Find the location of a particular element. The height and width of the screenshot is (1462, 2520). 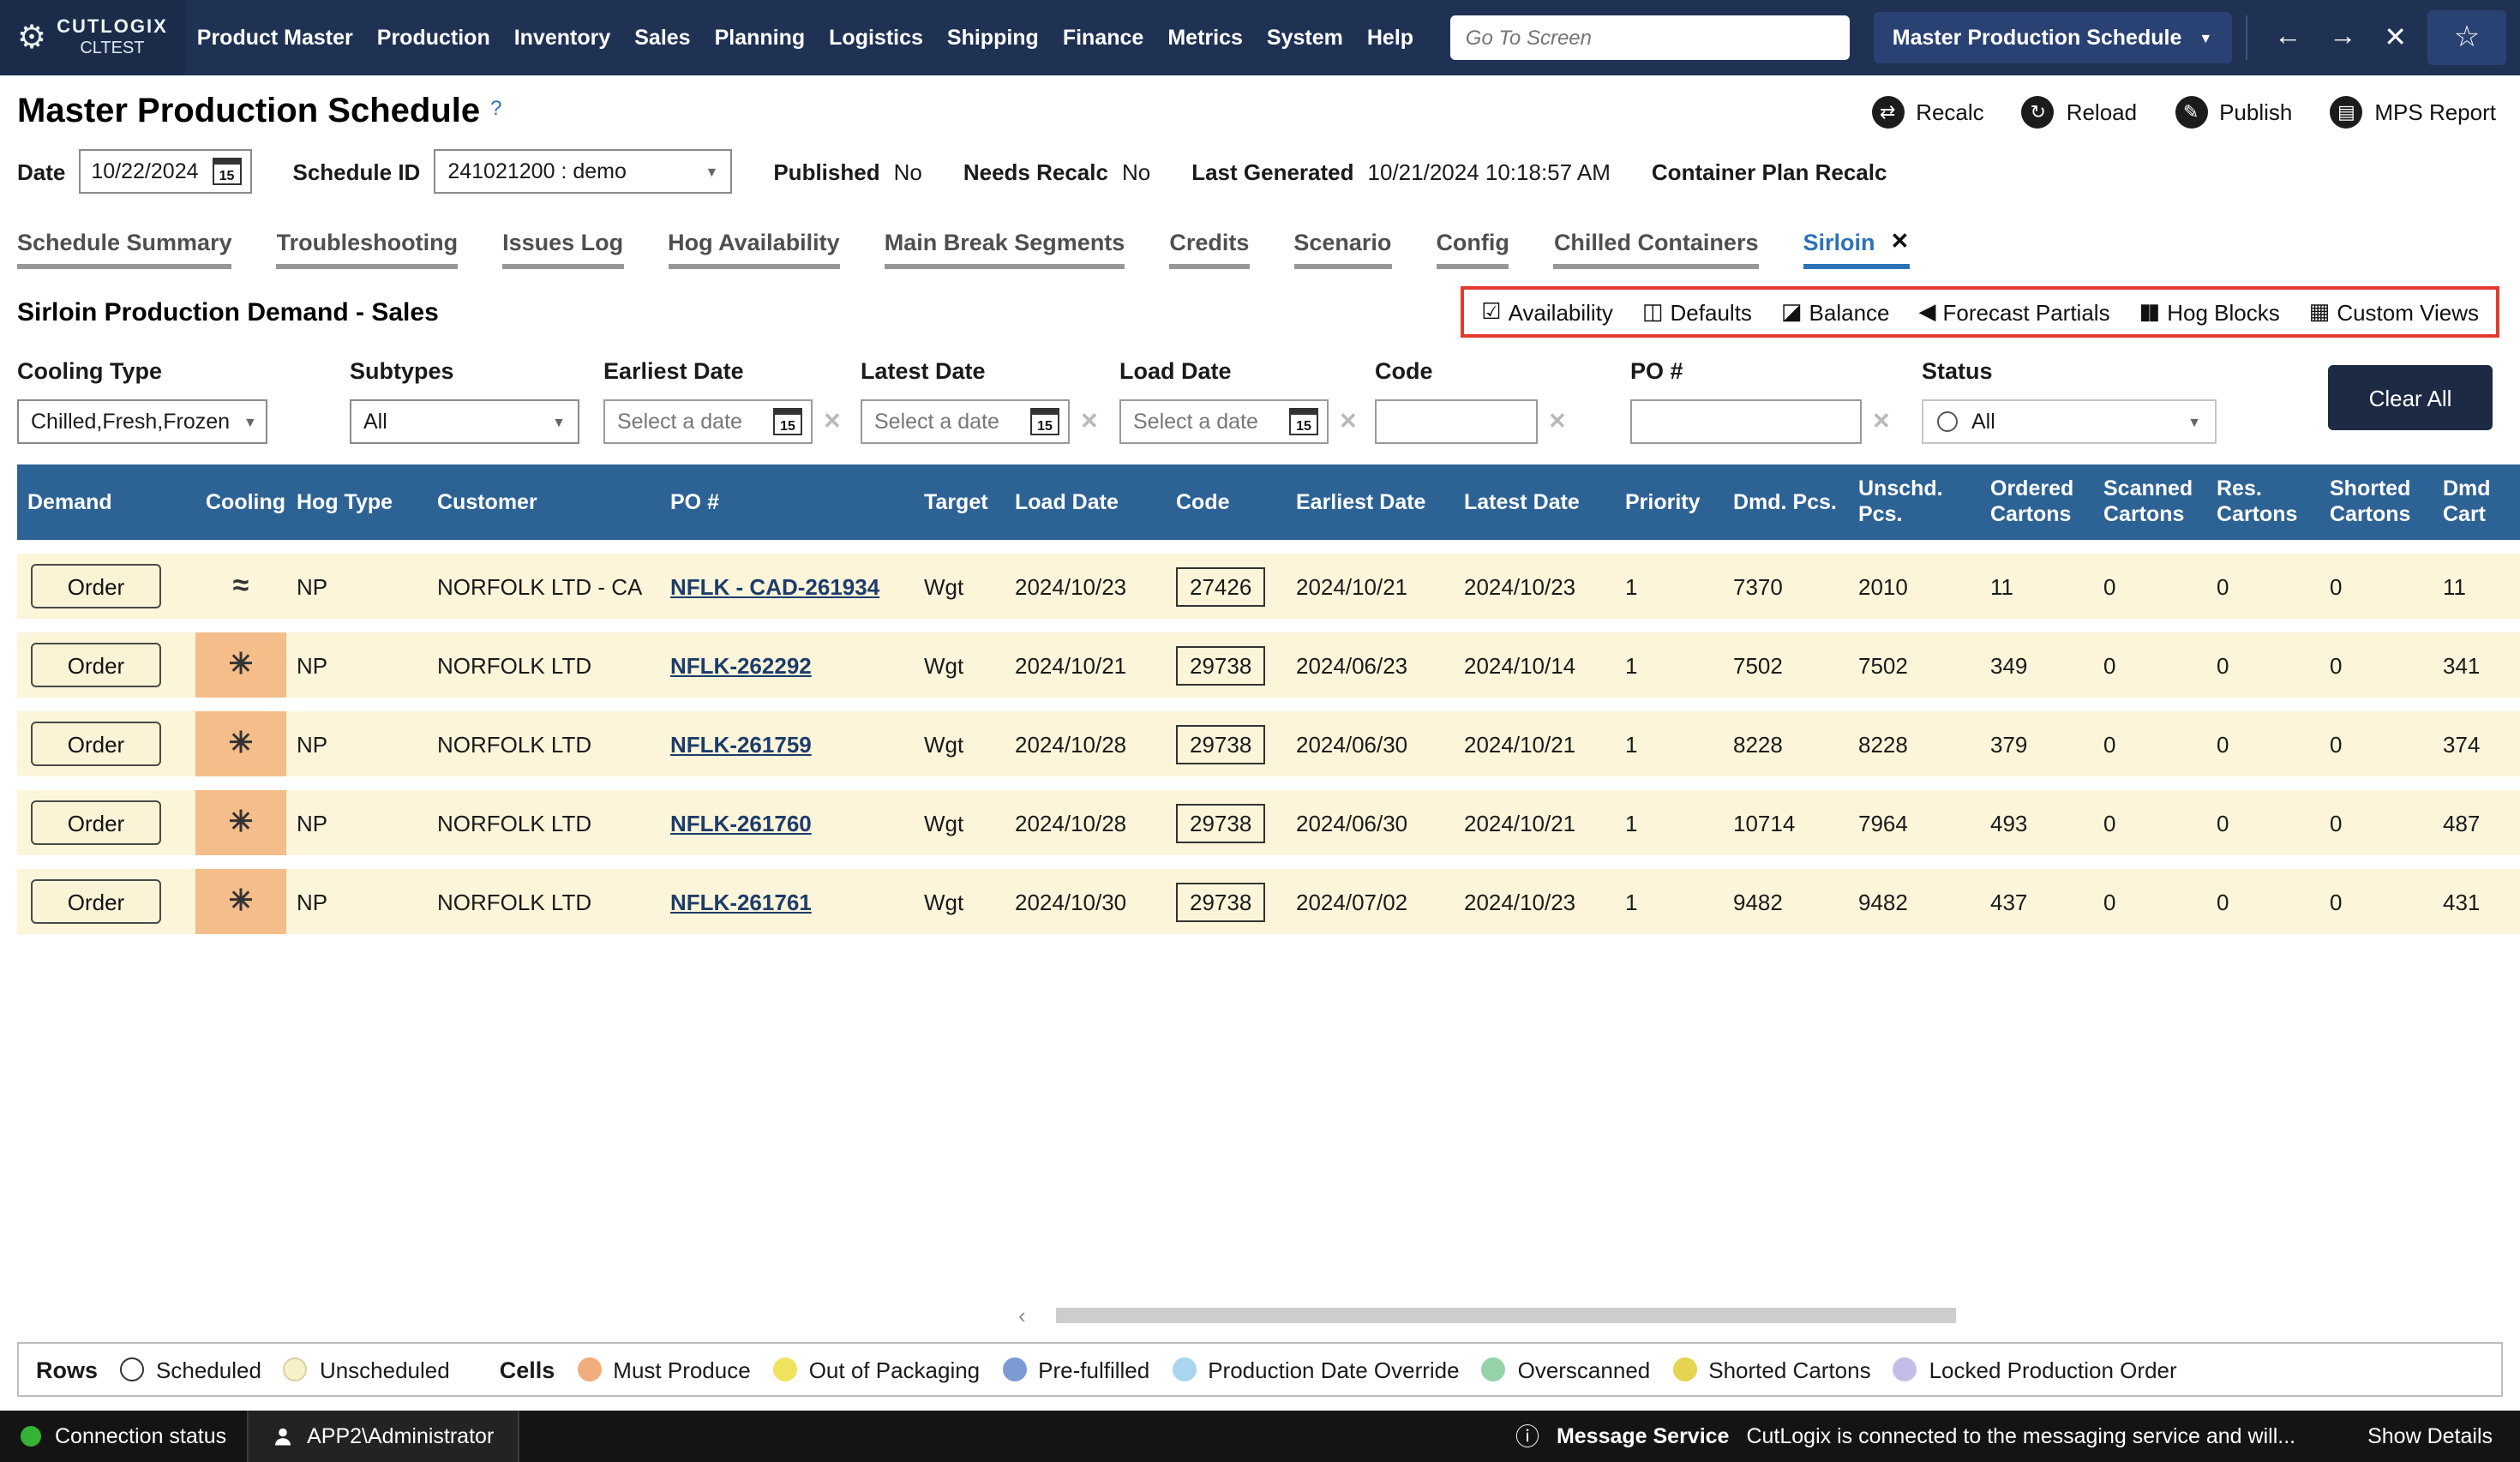

clear-po-icon: ✕ is located at coordinates (1881, 421).